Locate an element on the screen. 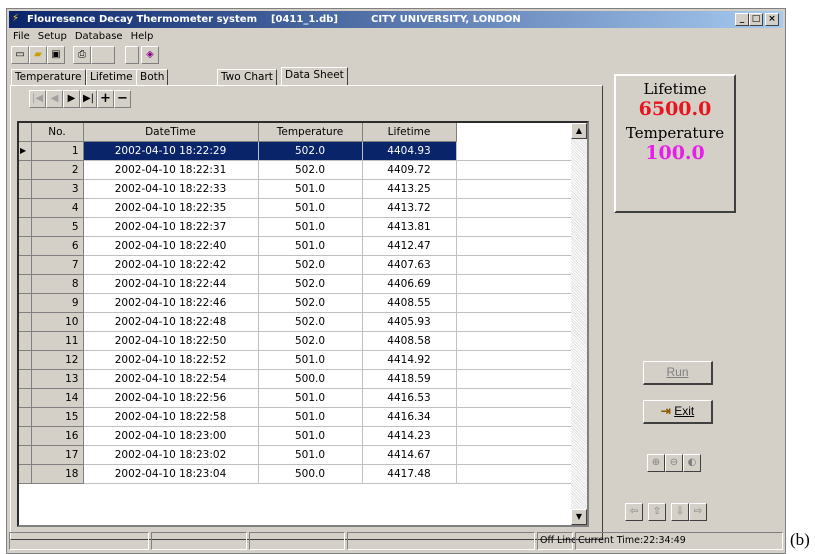 The width and height of the screenshot is (815, 554). table-row: 17 2002-04-10 18:23:02 501.0 4414.67 is located at coordinates (297, 455).